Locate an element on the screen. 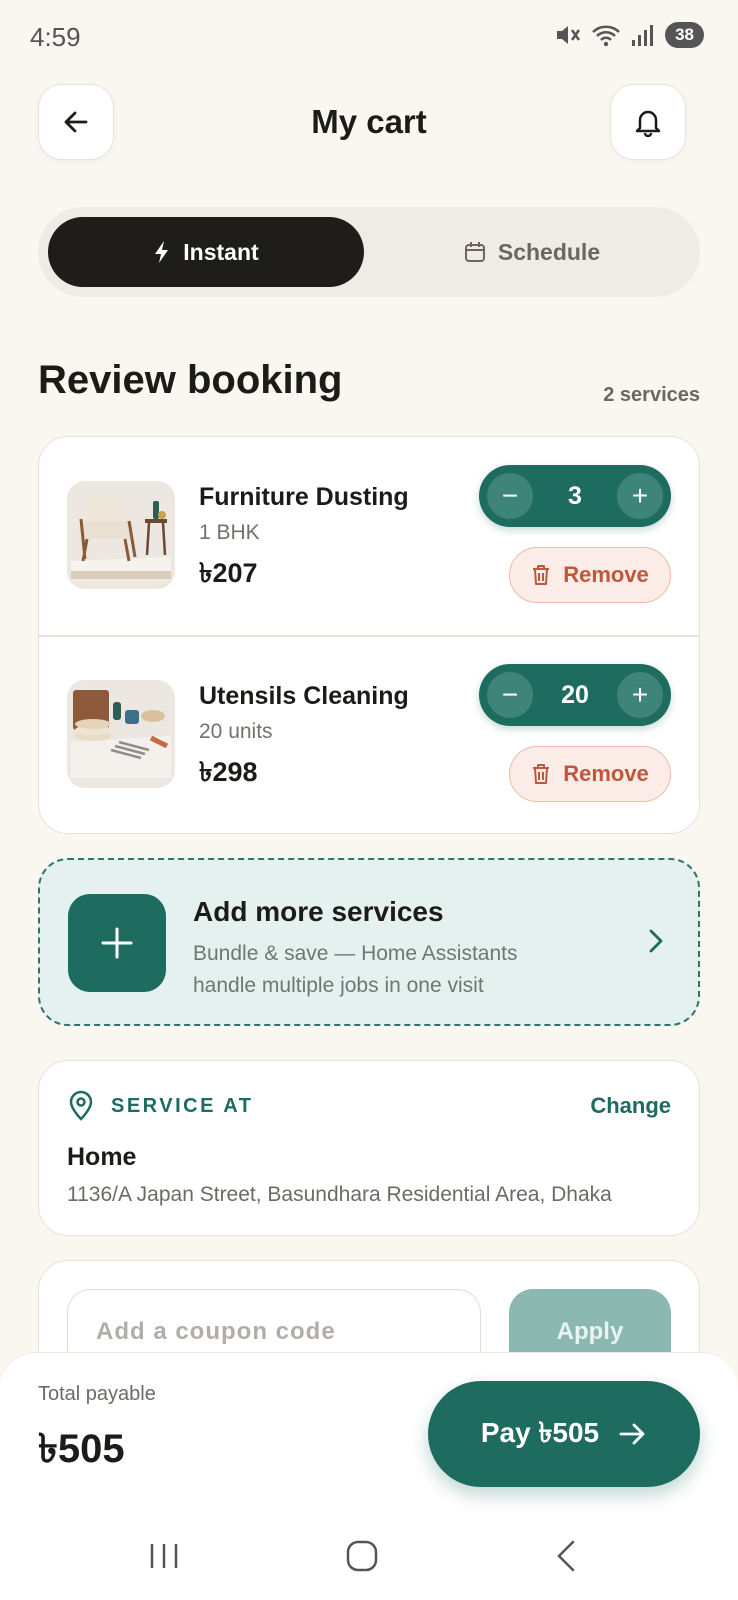  item-price: ৳298 is located at coordinates (228, 772).